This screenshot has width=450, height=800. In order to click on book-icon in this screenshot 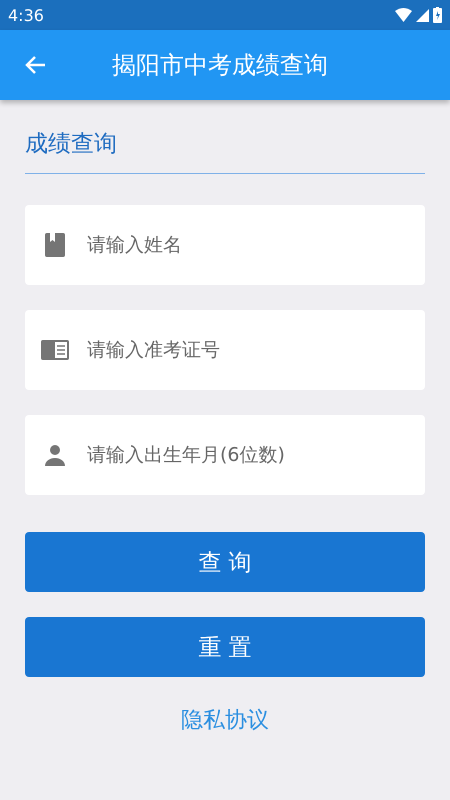, I will do `click(55, 245)`.